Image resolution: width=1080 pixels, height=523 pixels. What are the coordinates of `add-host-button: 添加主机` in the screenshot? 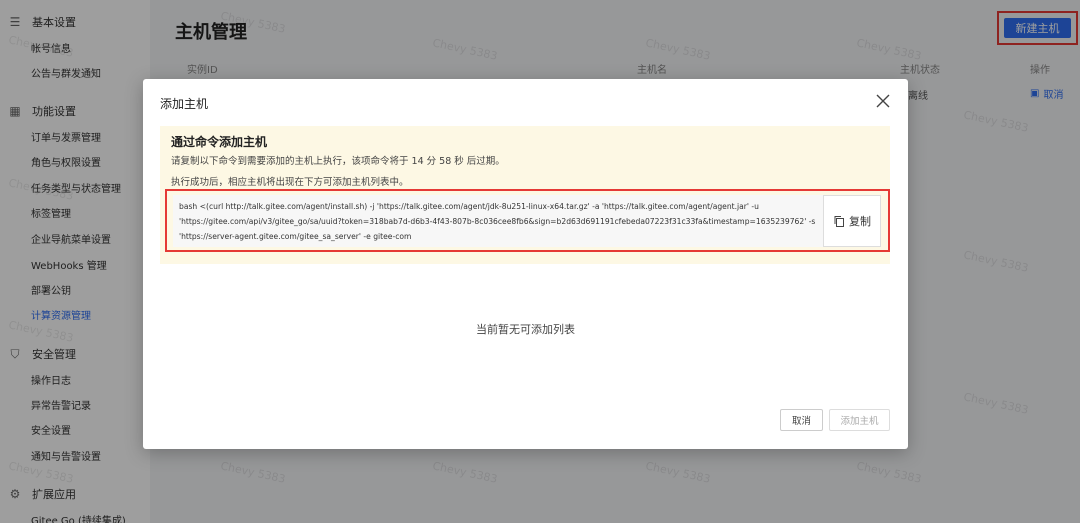 It's located at (859, 420).